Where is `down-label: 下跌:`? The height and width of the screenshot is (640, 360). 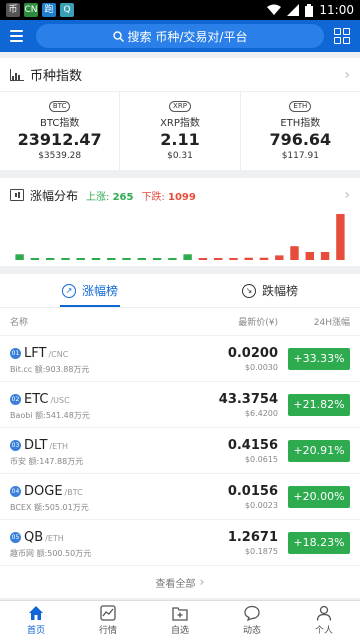 down-label: 下跌: is located at coordinates (153, 197).